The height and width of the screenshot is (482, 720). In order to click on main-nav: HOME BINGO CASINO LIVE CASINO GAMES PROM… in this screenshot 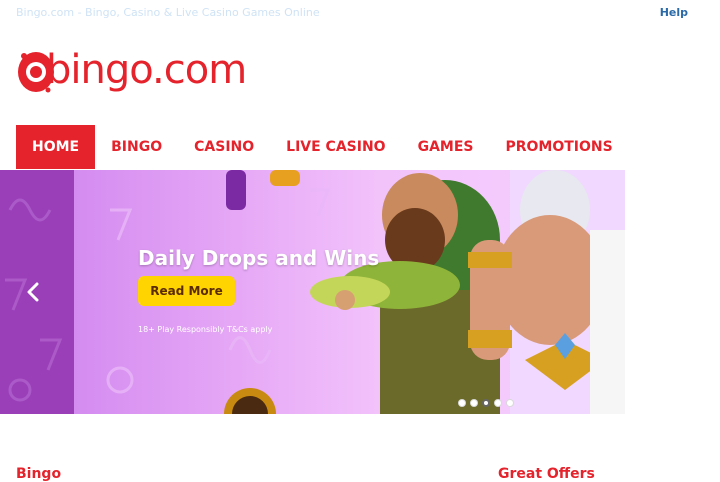, I will do `click(322, 147)`.